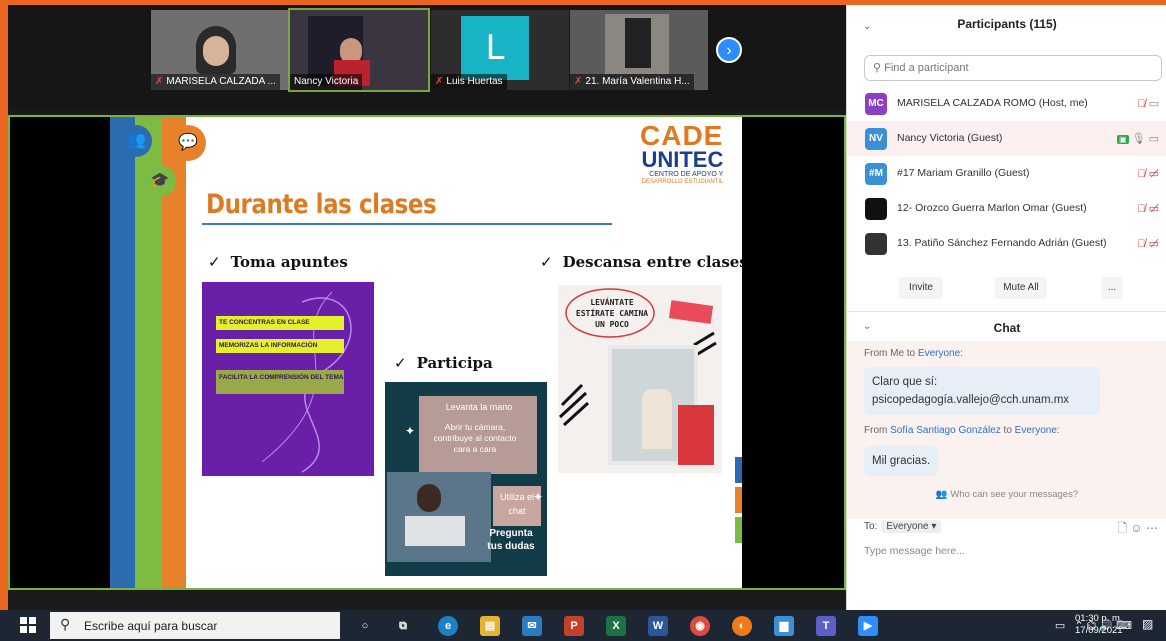 The image size is (1166, 641). Describe the element at coordinates (950, 138) in the screenshot. I see `participant-name: Nancy Victoria (Guest)` at that location.